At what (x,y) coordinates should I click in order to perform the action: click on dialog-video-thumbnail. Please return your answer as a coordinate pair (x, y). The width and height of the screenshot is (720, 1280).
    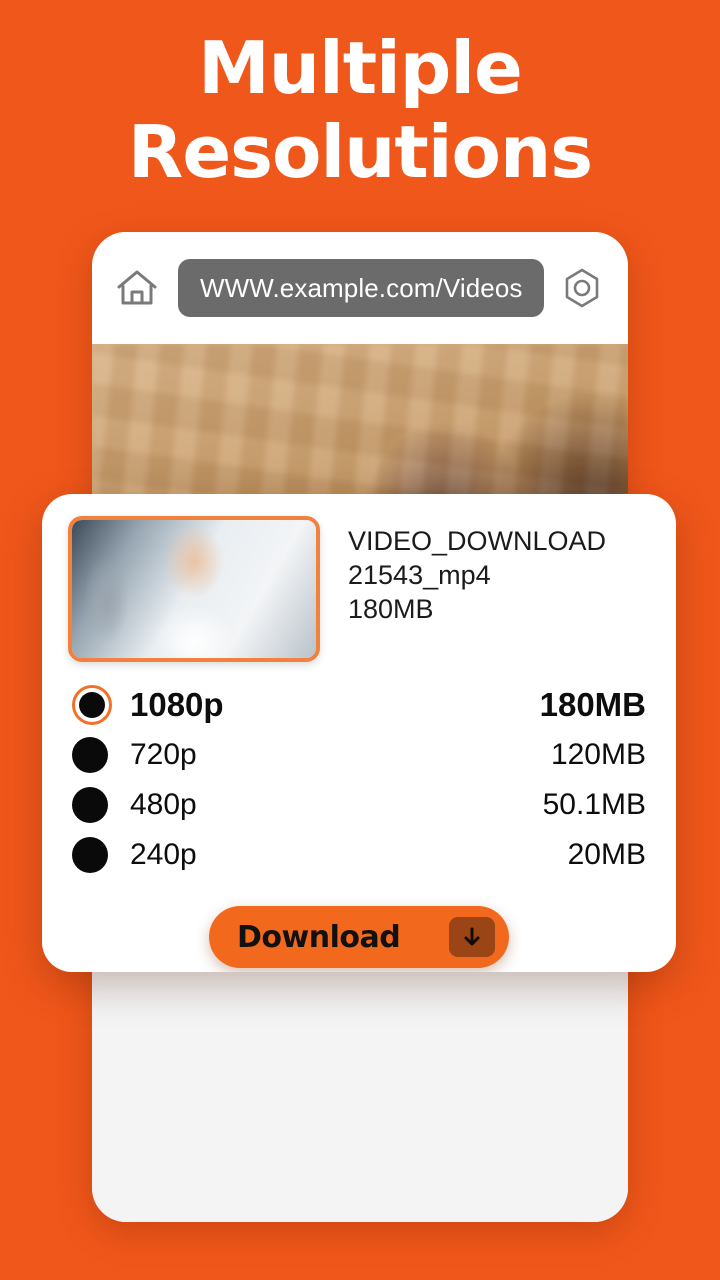
    Looking at the image, I should click on (194, 589).